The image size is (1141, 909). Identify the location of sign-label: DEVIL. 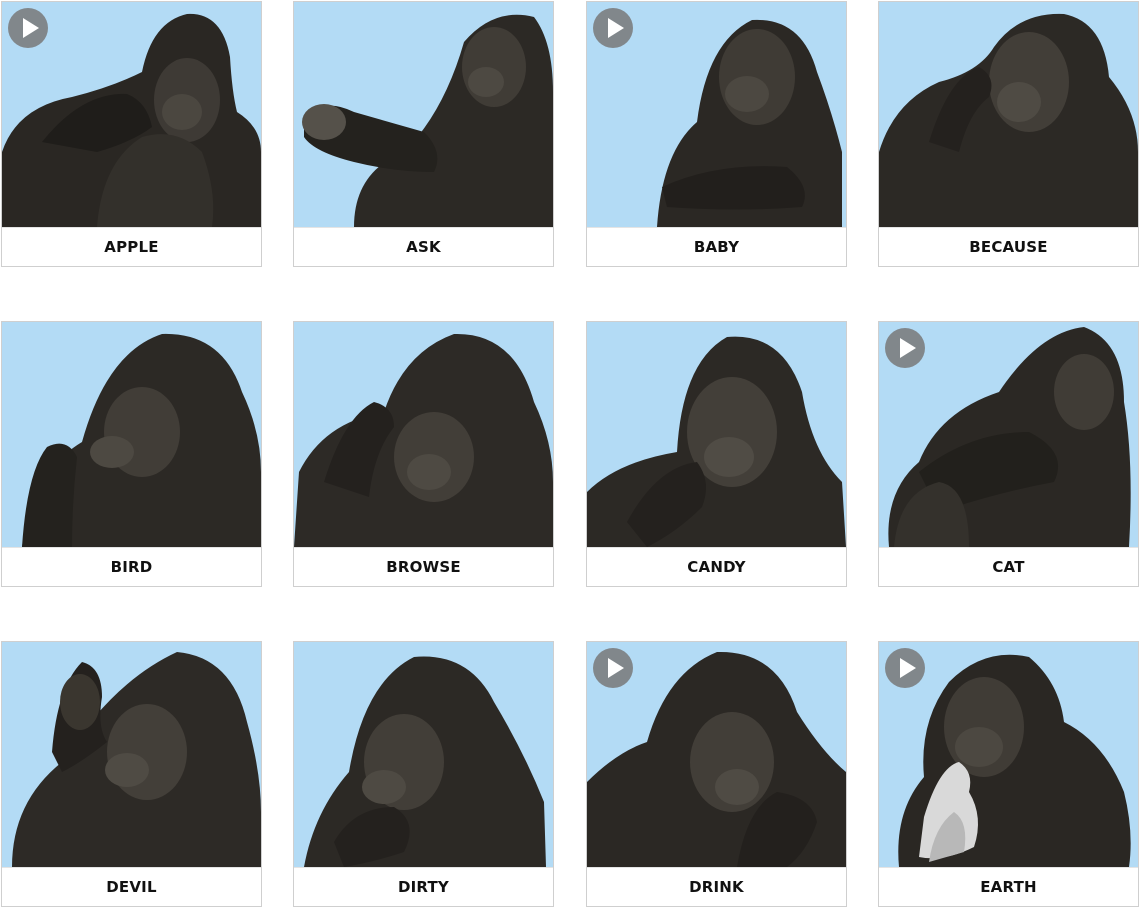
(131, 886).